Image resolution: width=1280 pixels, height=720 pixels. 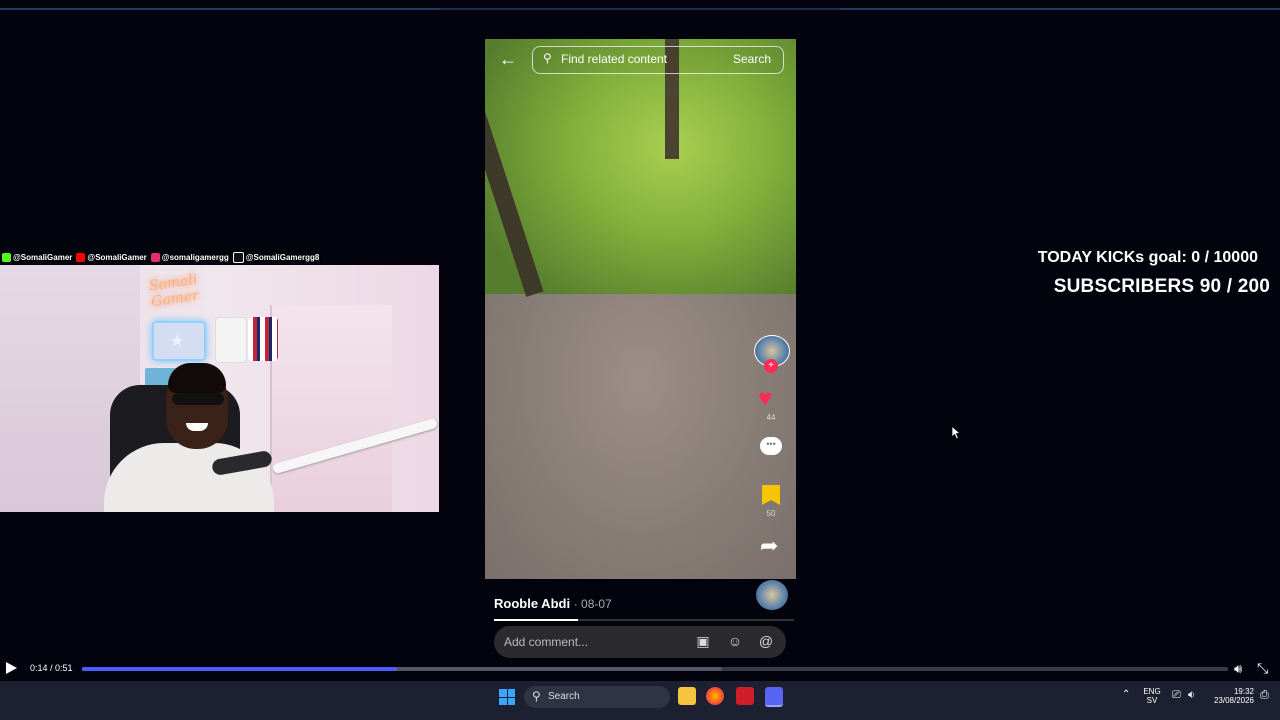 I want to click on clock-time: 19:32, so click(x=1243, y=691).